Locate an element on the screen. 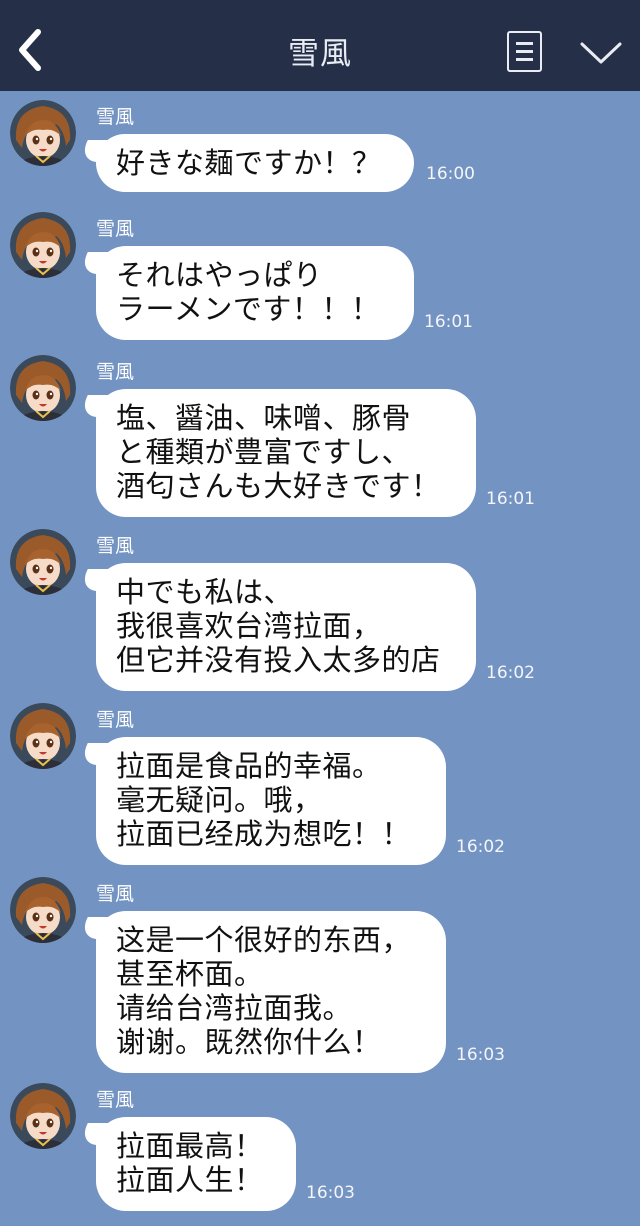 The image size is (640, 1226). message-bubble: 这是一个很好的东西， 甚至杯面。 请给台湾拉面我。 谢谢。既然你什么！ is located at coordinates (271, 992).